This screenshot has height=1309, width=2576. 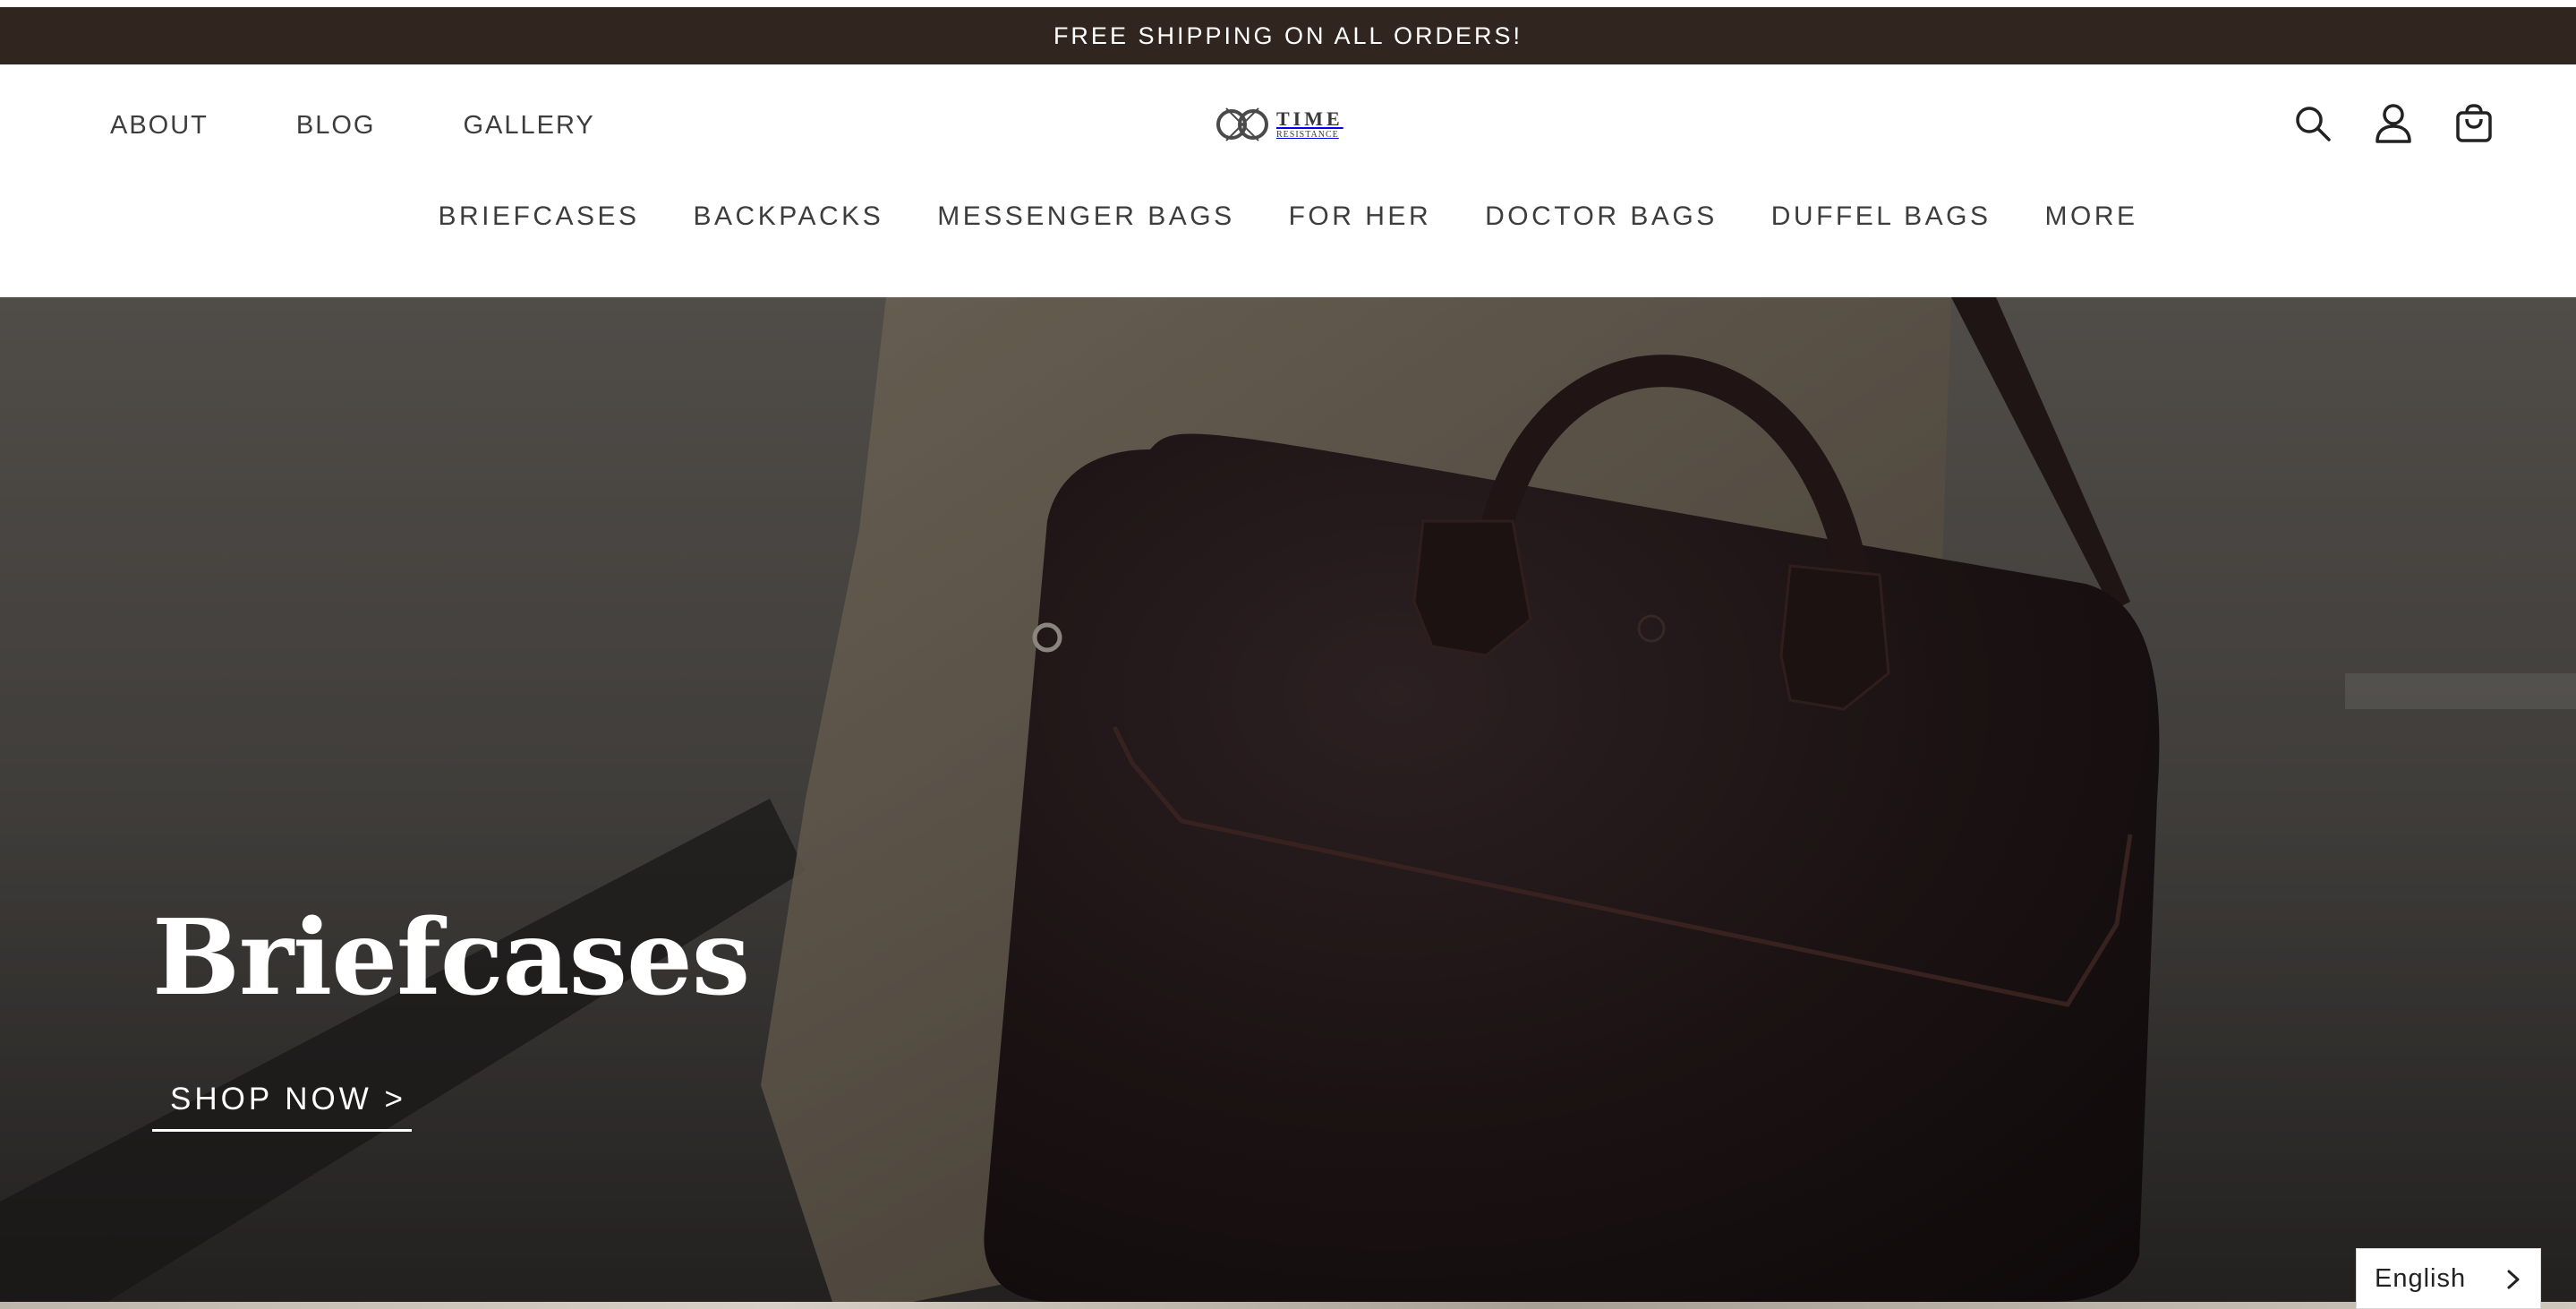 I want to click on nav-link-for-her: FOR HER, so click(x=1360, y=217).